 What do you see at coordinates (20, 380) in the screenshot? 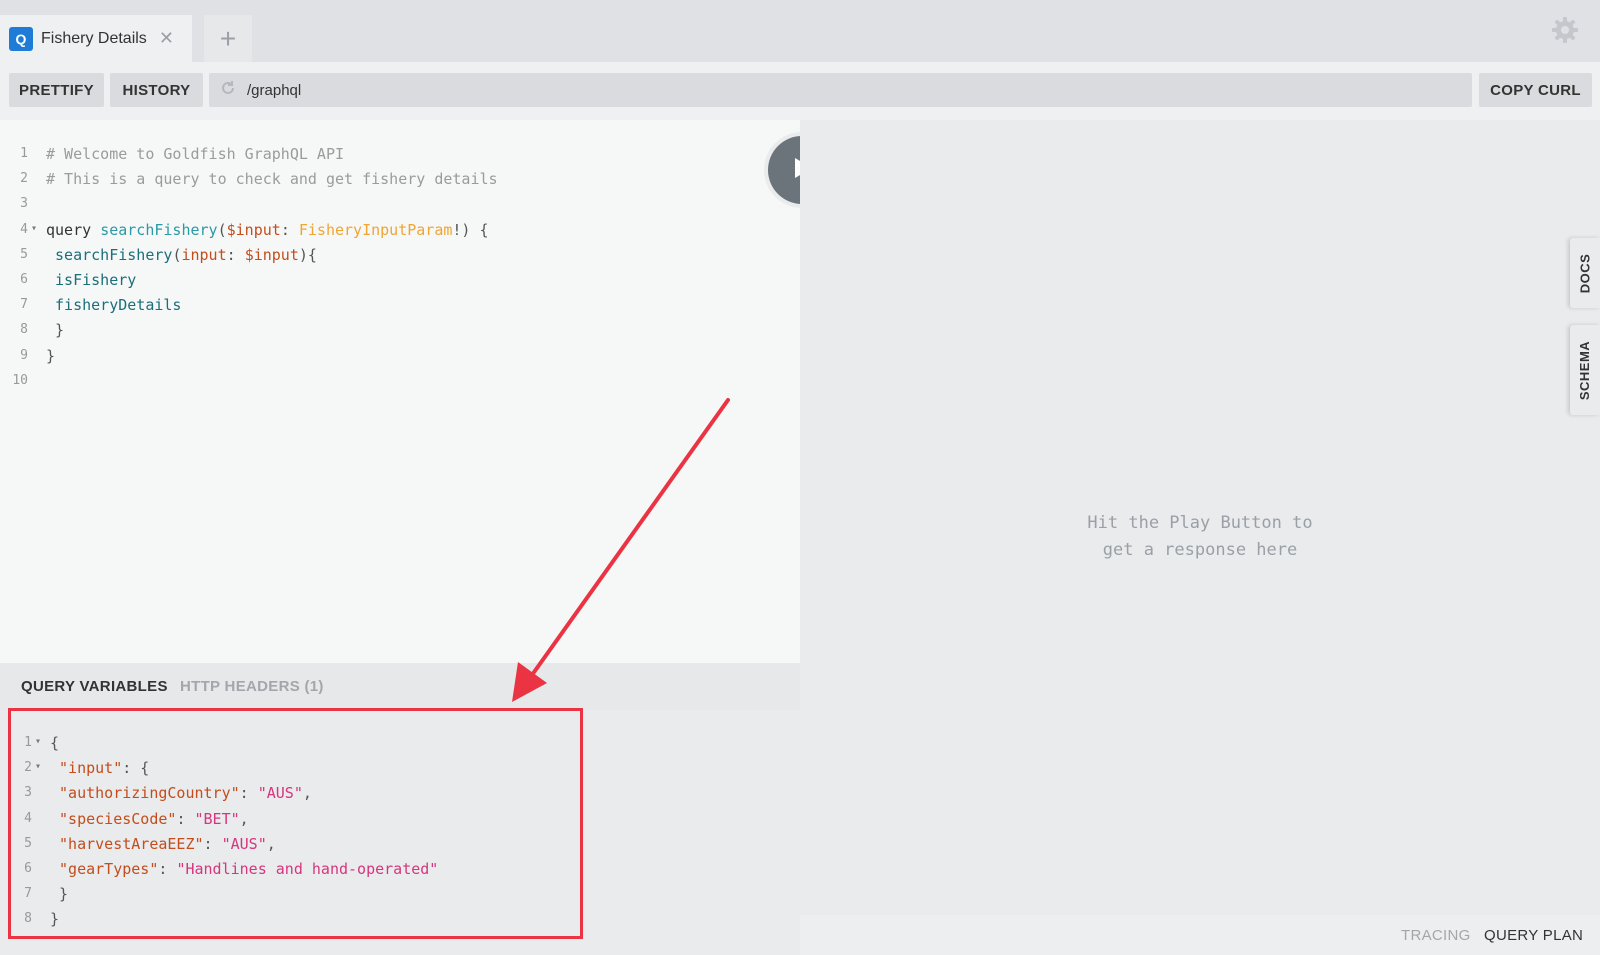
I see `line-number: 10` at bounding box center [20, 380].